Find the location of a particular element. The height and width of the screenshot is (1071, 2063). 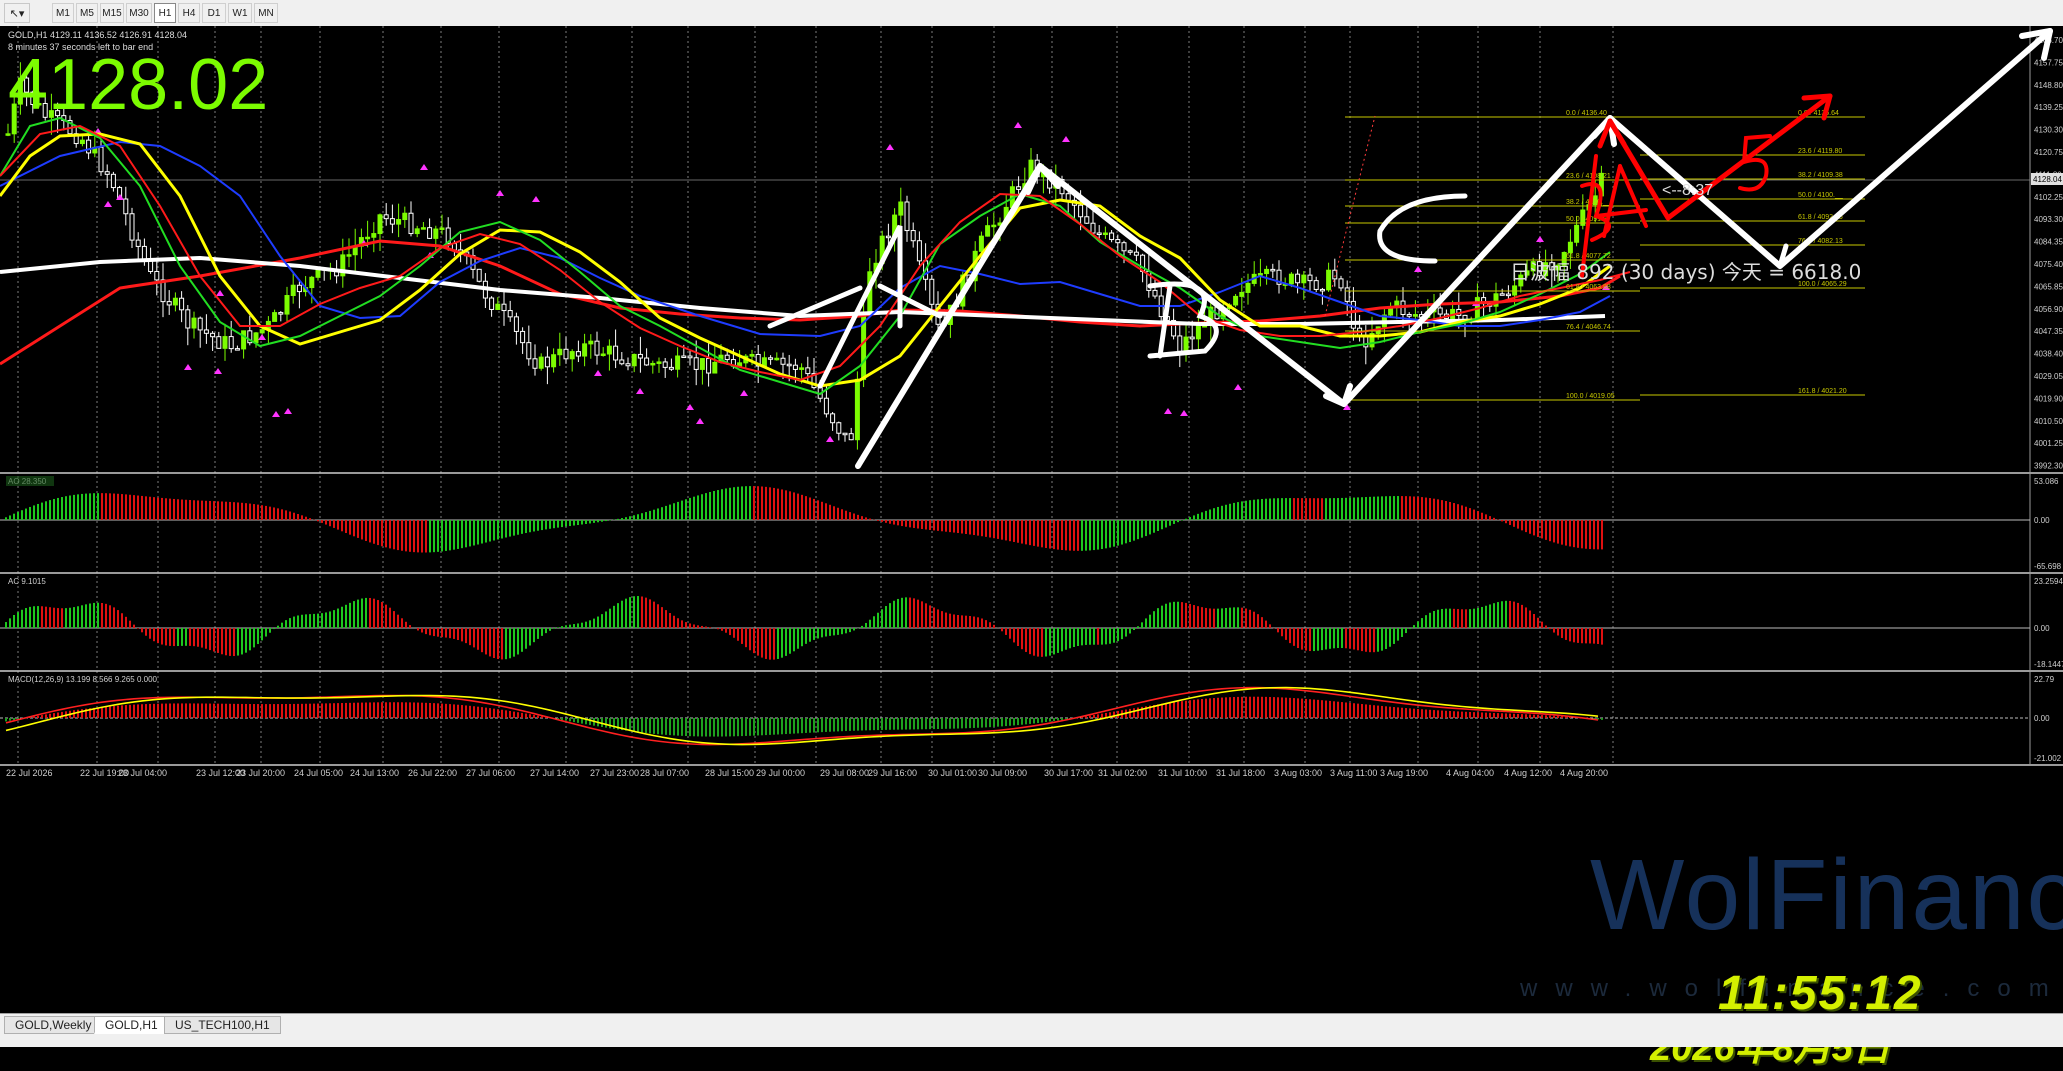

time-tick: 30 Jul 09:00 is located at coordinates (1002, 773).